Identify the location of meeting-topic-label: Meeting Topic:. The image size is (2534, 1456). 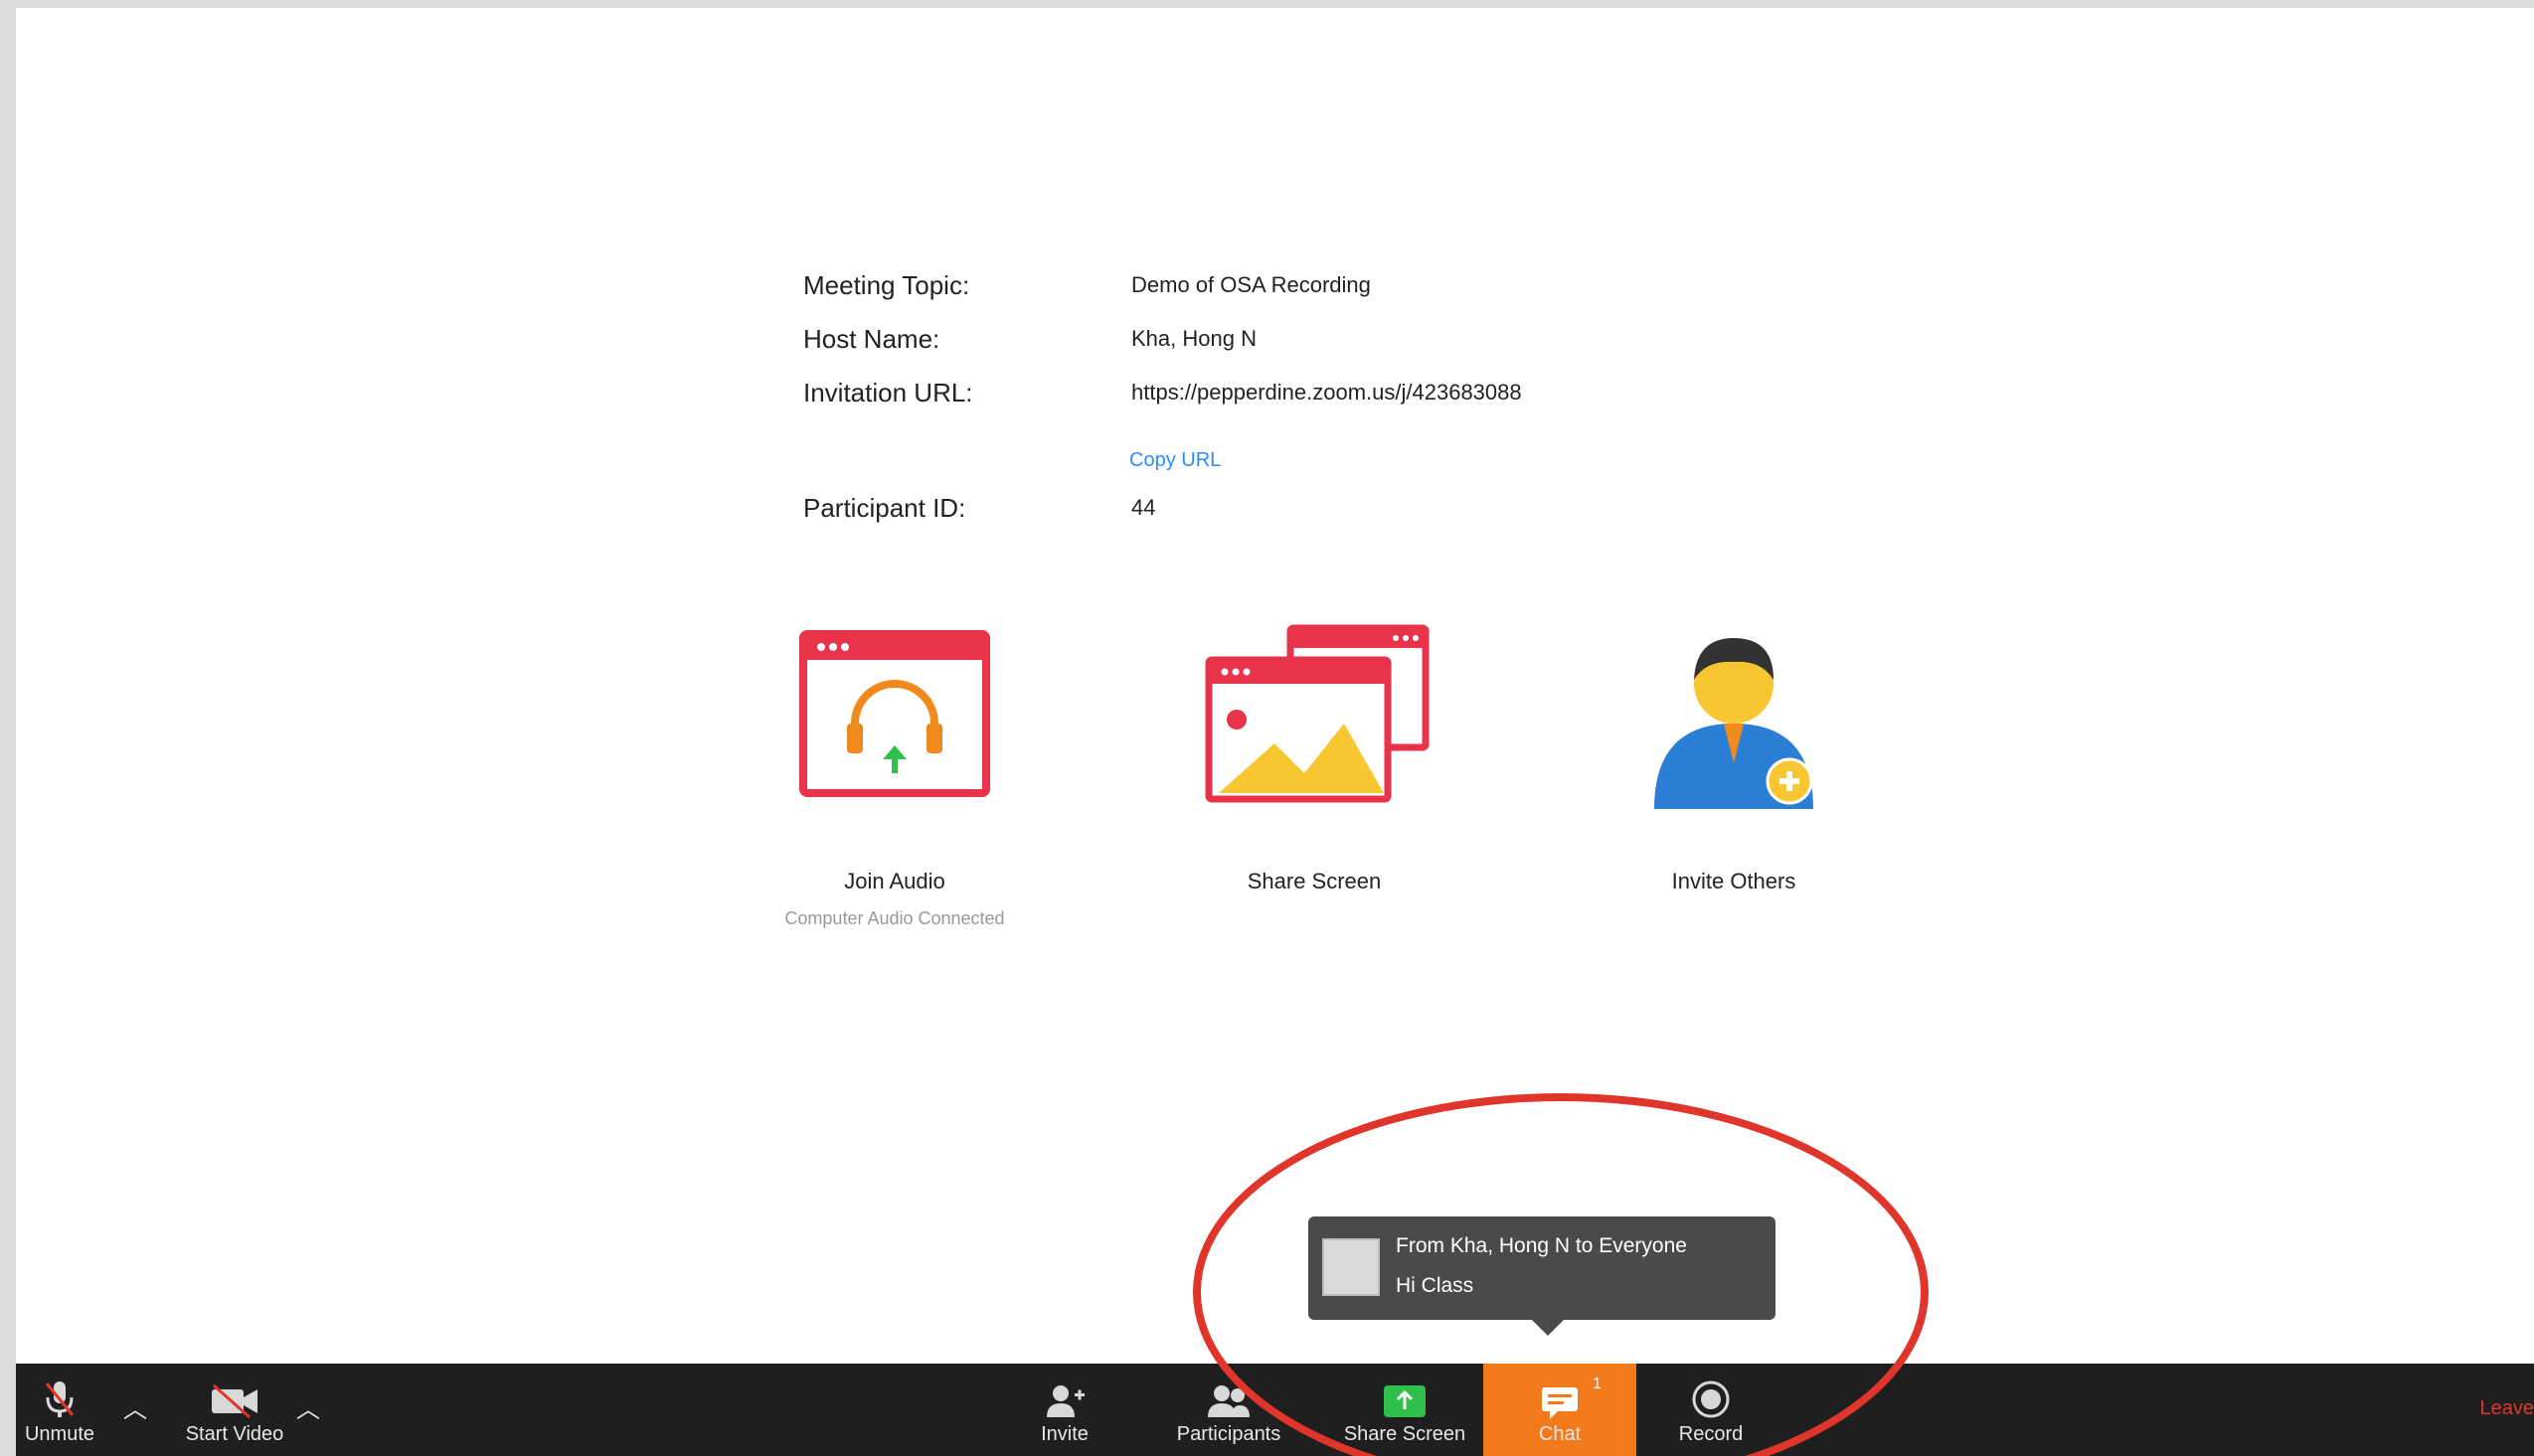
(886, 285).